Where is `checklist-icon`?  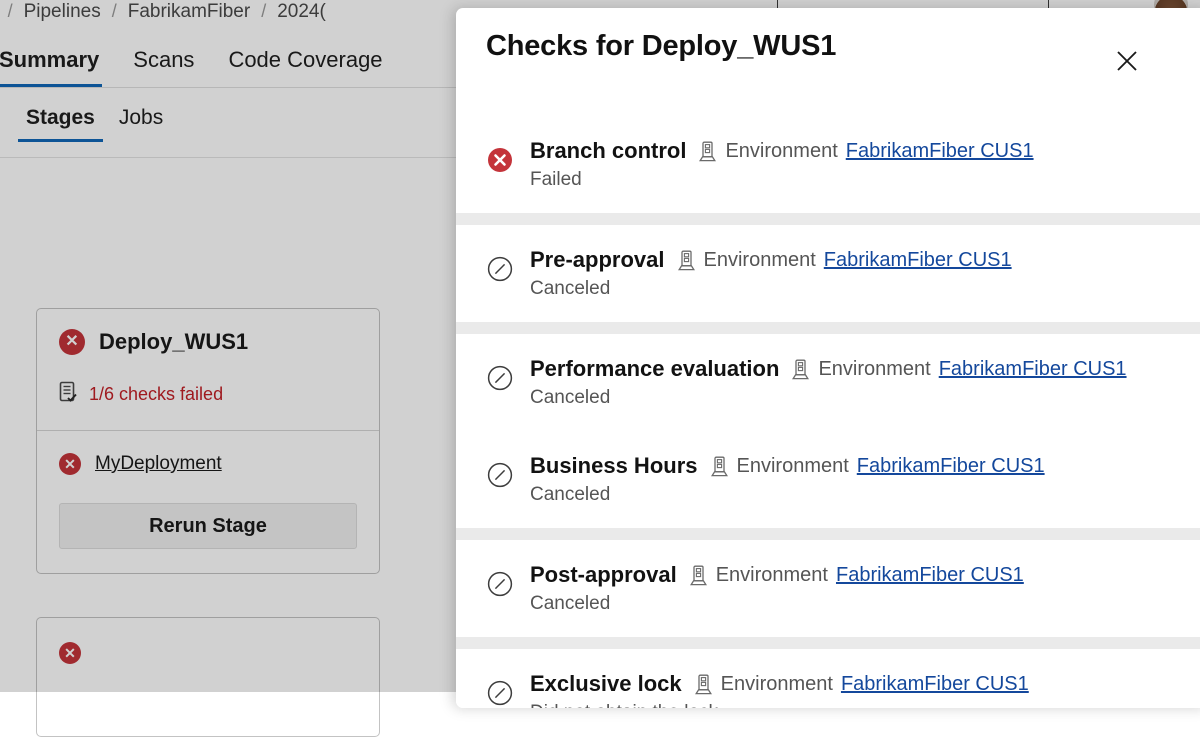 checklist-icon is located at coordinates (68, 394).